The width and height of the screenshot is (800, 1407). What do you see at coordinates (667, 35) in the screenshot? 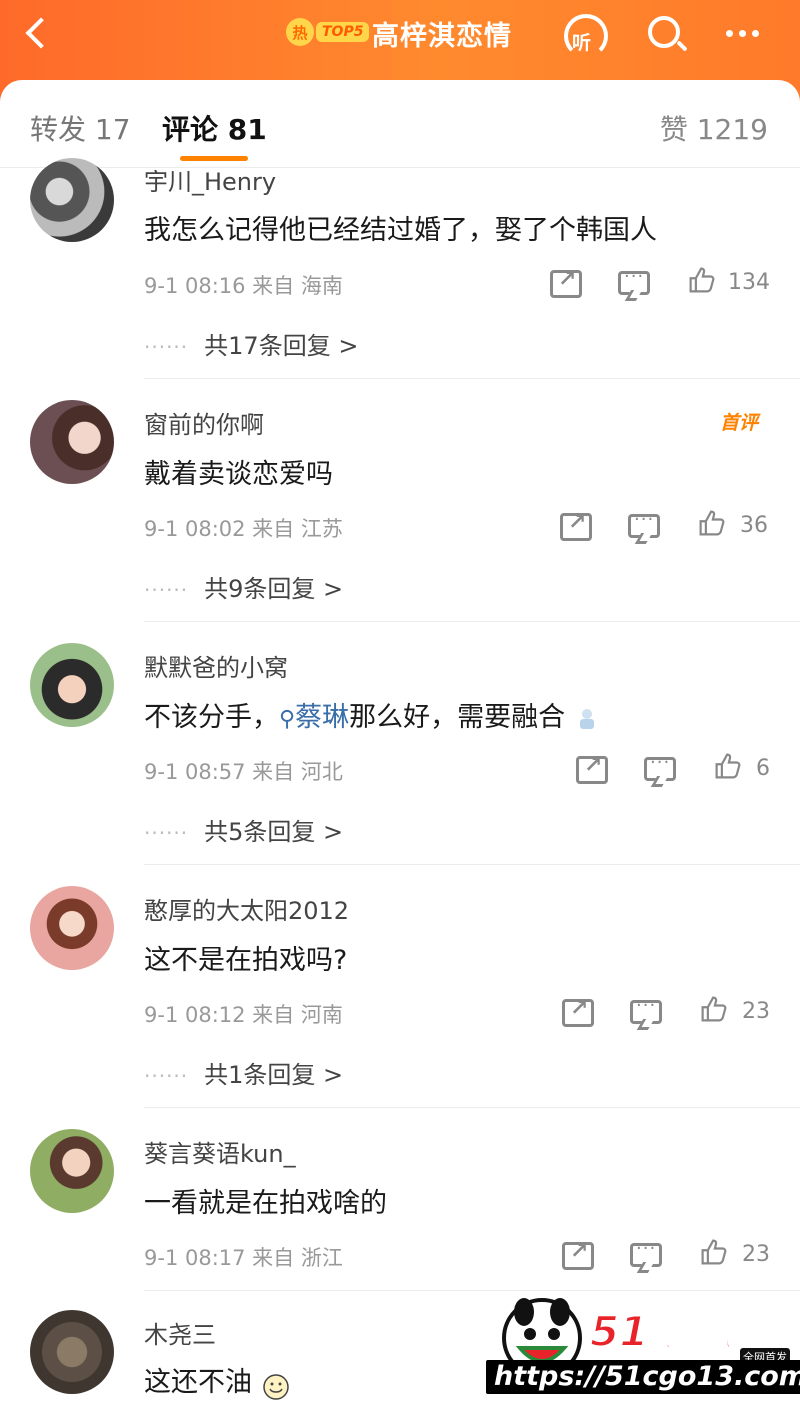
I see `search-icon` at bounding box center [667, 35].